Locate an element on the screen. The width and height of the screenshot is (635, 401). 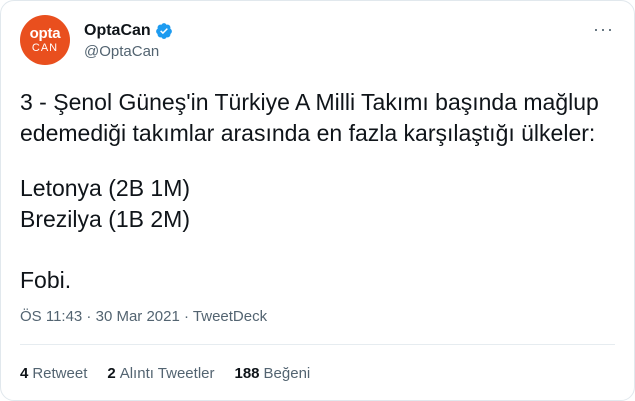
quote-tweet-count: 2 Alıntı Tweetler is located at coordinates (160, 374).